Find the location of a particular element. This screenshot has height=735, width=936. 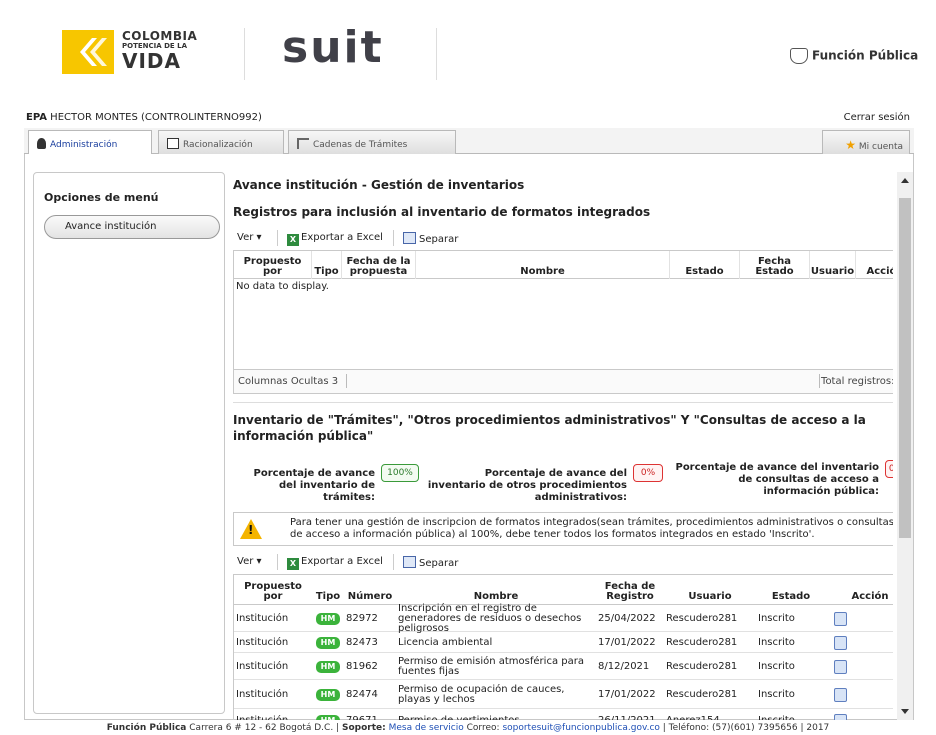

footer-address: Carrera 6 # 12 - 62 Bogotá D.C. | is located at coordinates (264, 728).